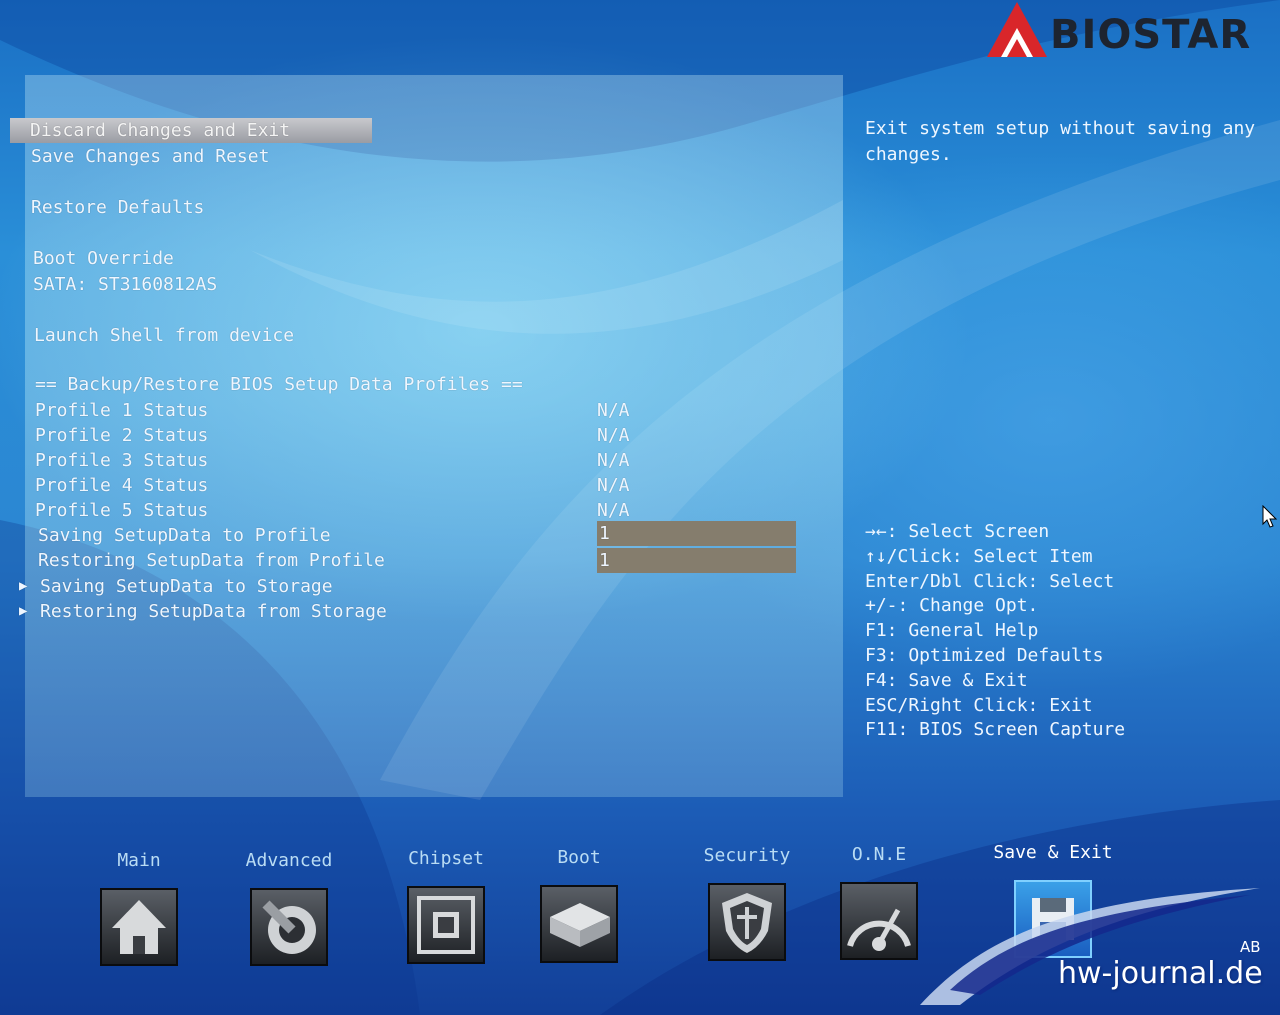 The width and height of the screenshot is (1280, 1015). I want to click on watermark-text: hw-journal.de, so click(1160, 973).